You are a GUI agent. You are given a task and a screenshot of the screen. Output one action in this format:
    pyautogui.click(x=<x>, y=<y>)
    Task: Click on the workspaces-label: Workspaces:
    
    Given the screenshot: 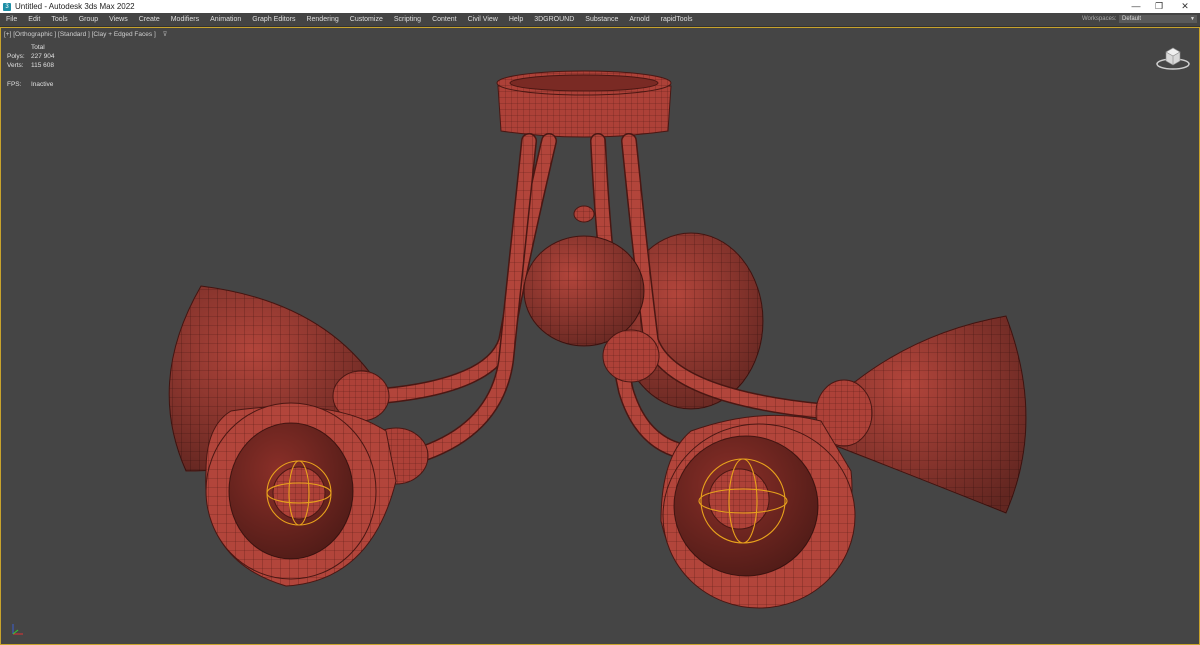 What is the action you would take?
    pyautogui.click(x=1099, y=19)
    